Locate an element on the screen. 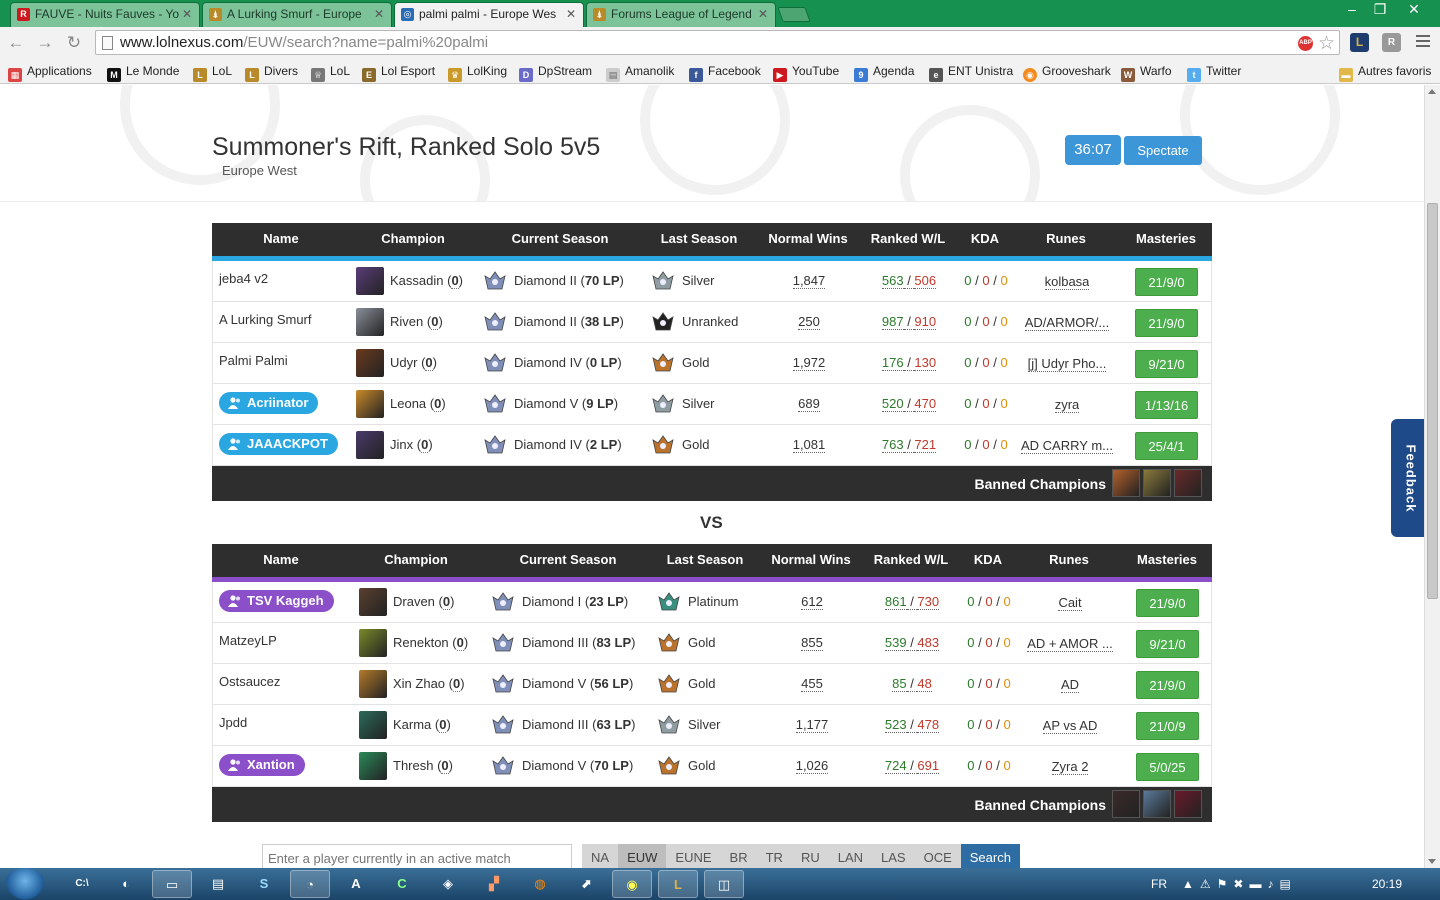 The image size is (1440, 900). player-name-badge: TSV Kaggeh is located at coordinates (276, 601).